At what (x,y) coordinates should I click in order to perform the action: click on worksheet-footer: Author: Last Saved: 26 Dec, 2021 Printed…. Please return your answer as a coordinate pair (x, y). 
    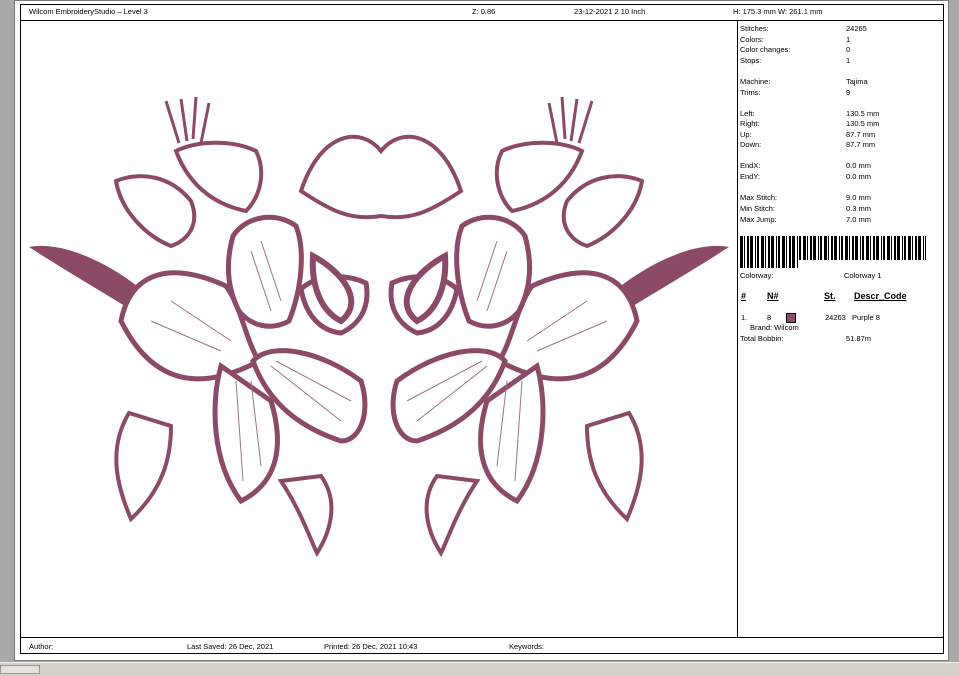
    Looking at the image, I should click on (482, 645).